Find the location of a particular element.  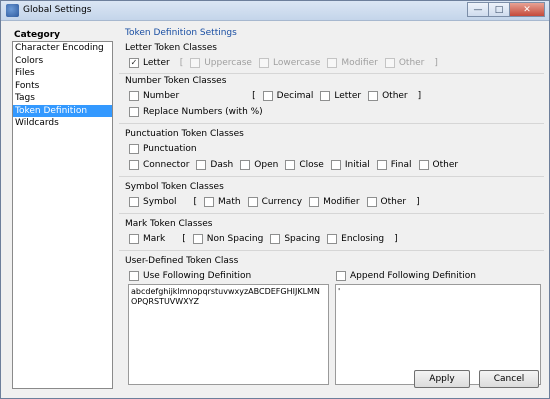

symbol-checkbox: Symbol is located at coordinates (153, 202).